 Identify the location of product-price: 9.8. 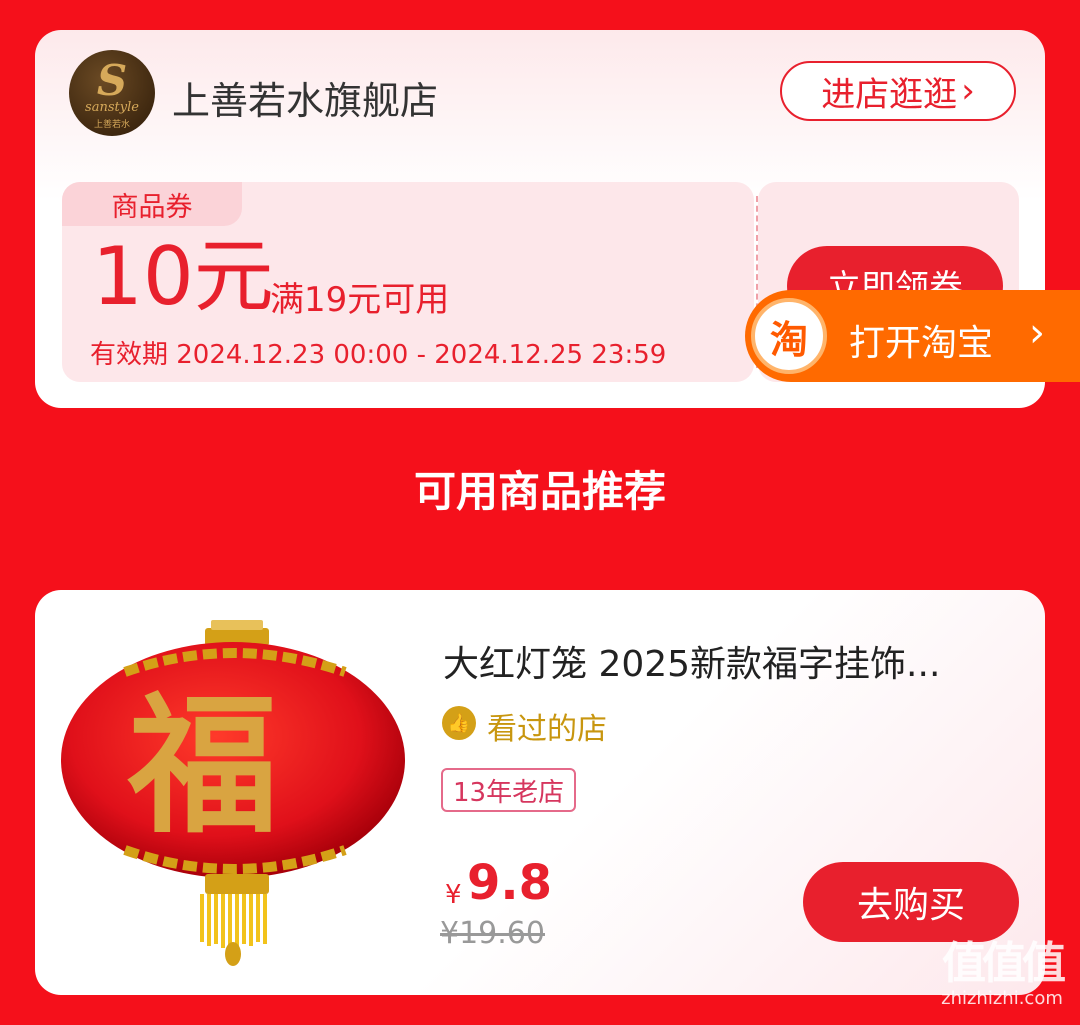
(510, 883).